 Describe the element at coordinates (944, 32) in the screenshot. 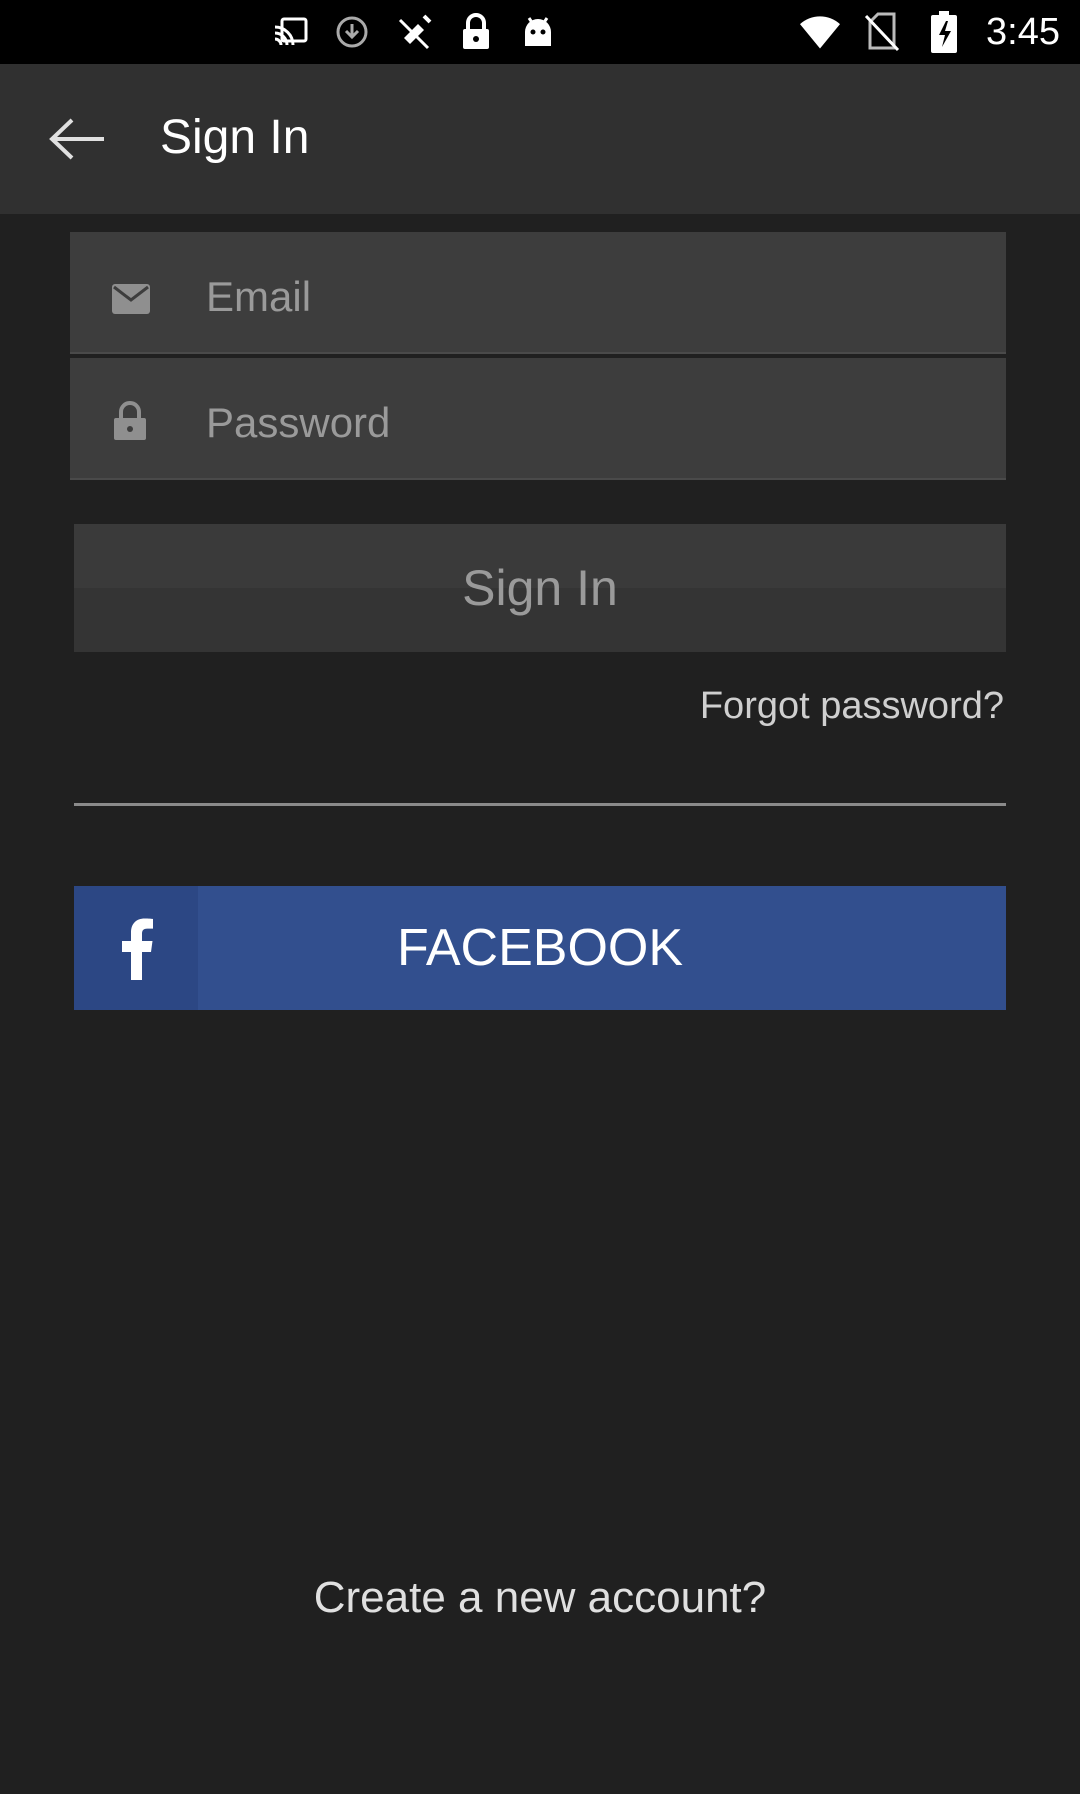

I see `battery-charging-icon` at that location.